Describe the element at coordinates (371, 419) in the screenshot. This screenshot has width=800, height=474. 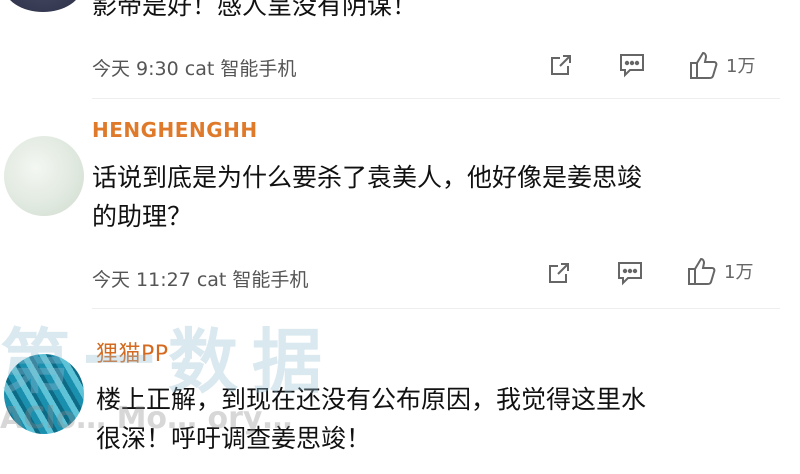
I see `comment-text: 楼上正解，到现在还没有公布原因，我觉得这里水 很深！呼吁调查姜思竣！` at that location.